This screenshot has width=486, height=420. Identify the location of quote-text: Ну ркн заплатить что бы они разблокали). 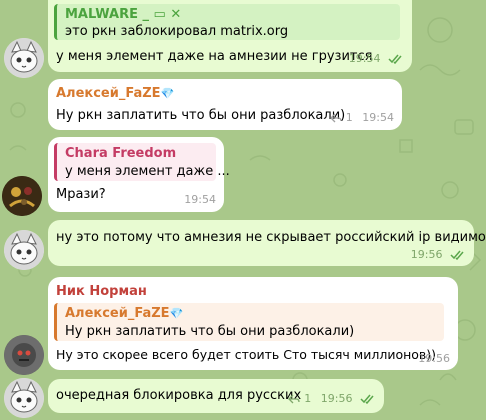
(210, 331).